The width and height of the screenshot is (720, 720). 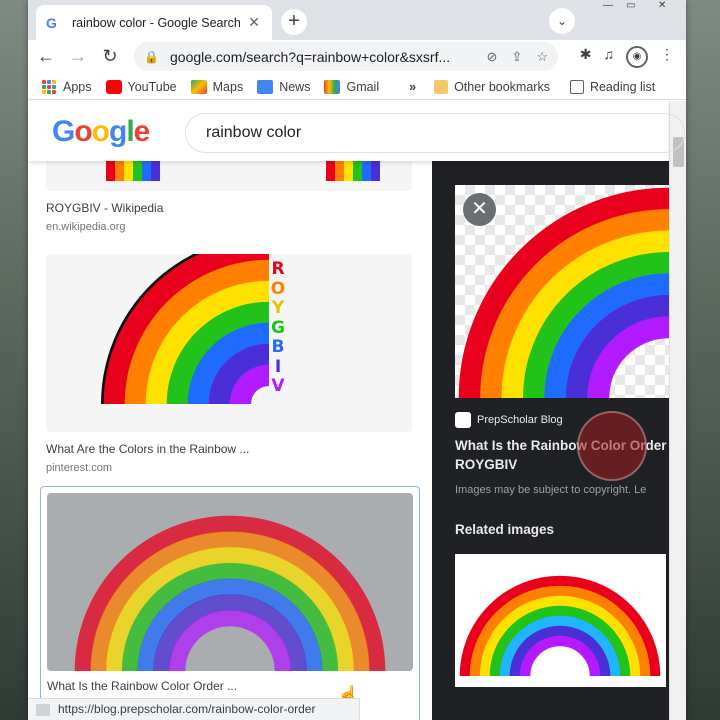 I want to click on bookmarks-overflow-icon: », so click(x=412, y=87).